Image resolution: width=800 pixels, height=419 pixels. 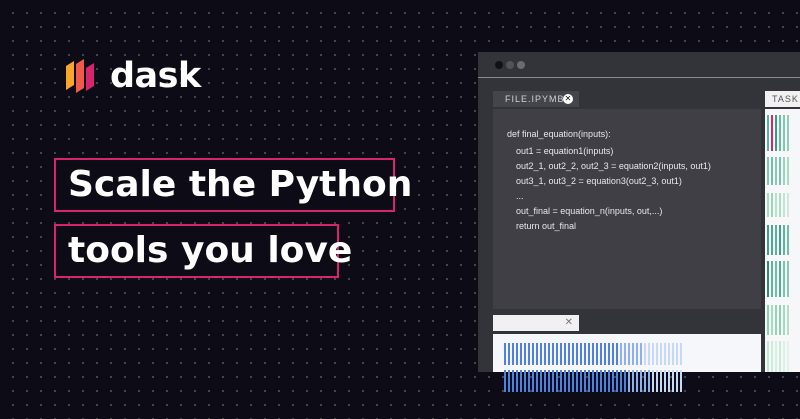 What do you see at coordinates (565, 151) in the screenshot?
I see `code-line: out1 = equation1(inputs)` at bounding box center [565, 151].